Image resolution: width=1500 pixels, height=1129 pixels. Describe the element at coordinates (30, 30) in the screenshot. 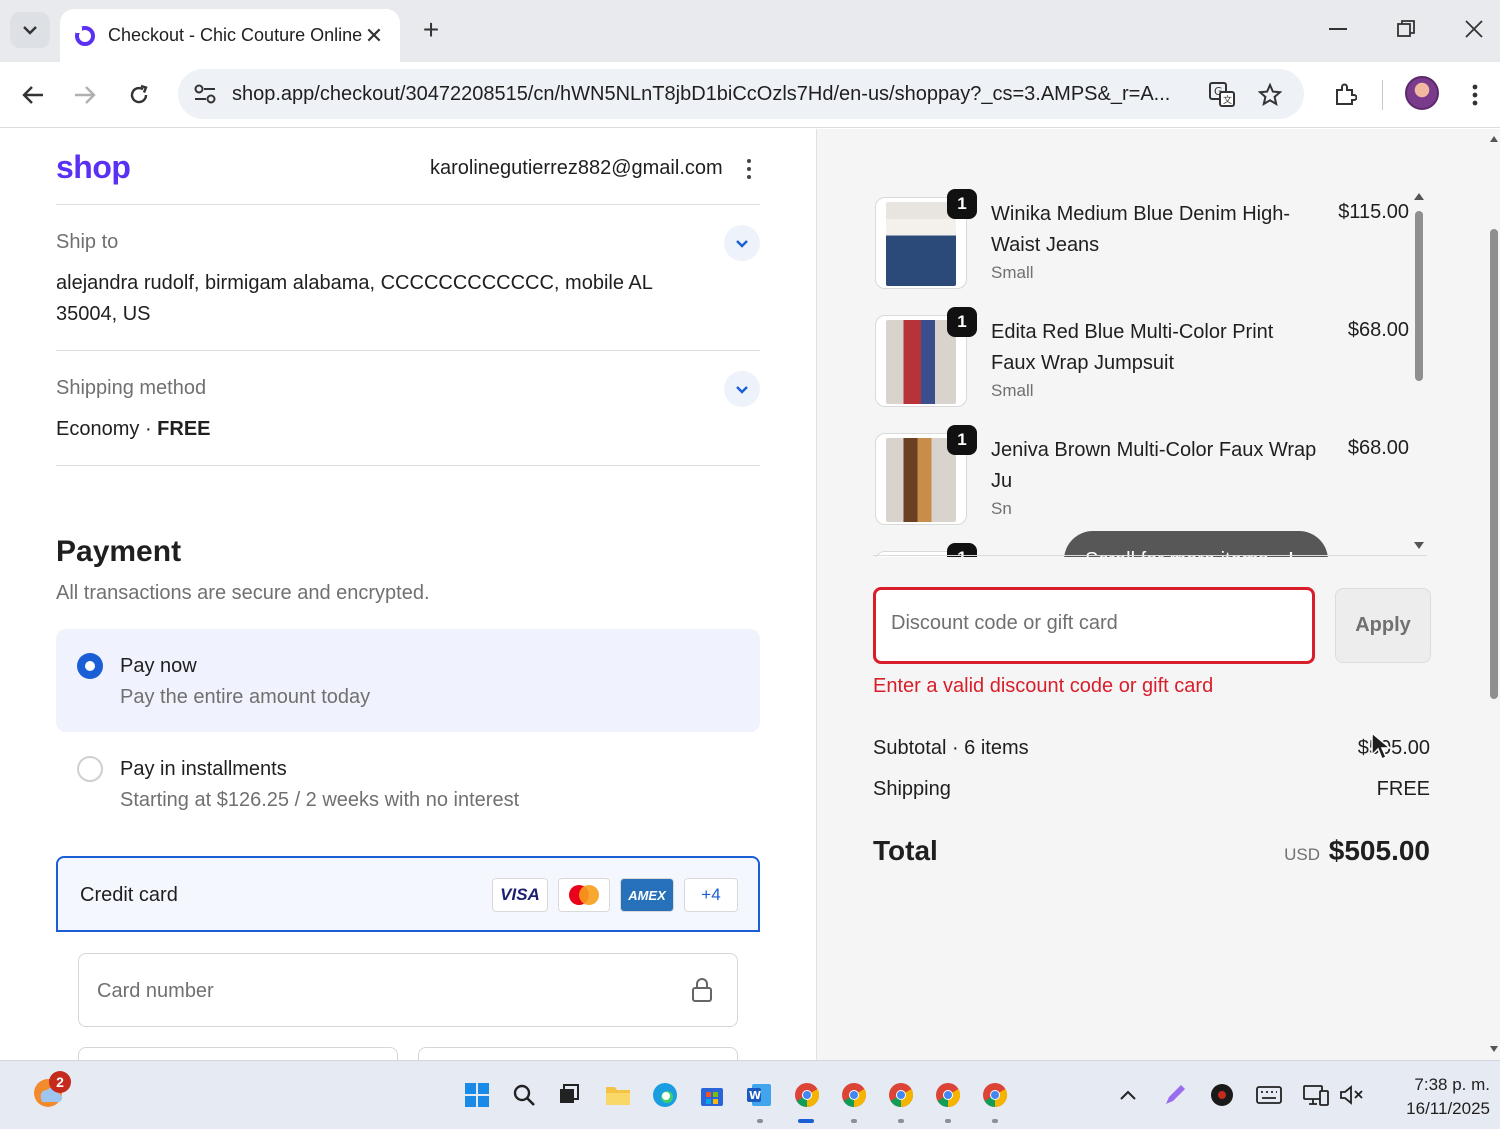

I see `tab-search-button` at that location.